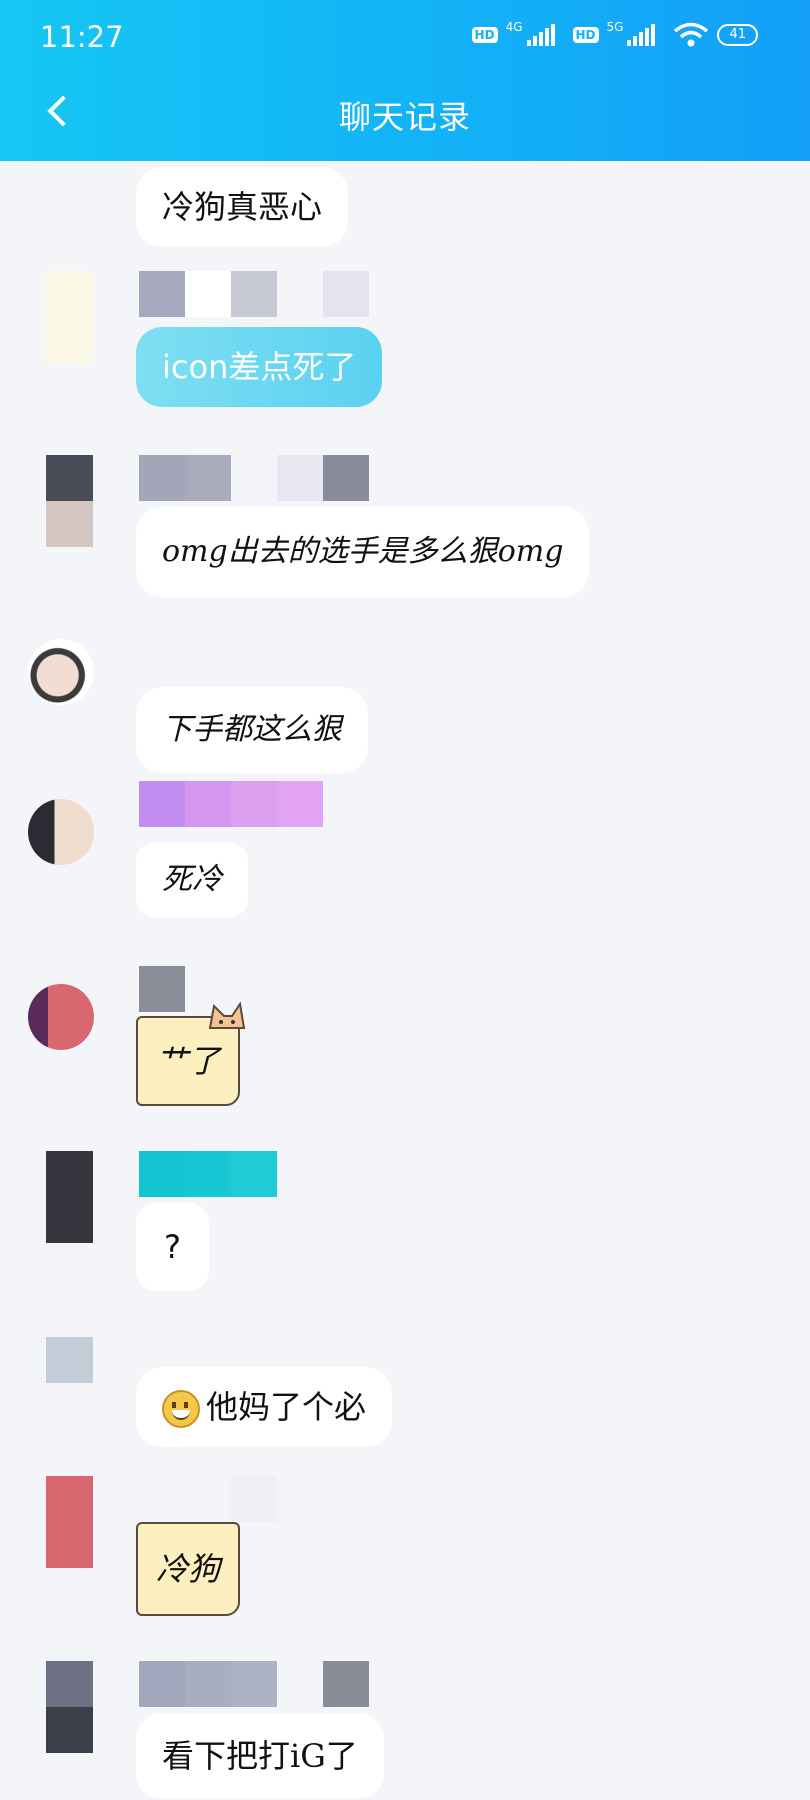 This screenshot has width=810, height=1800. I want to click on message-bubble: 下手都这么狠, so click(252, 730).